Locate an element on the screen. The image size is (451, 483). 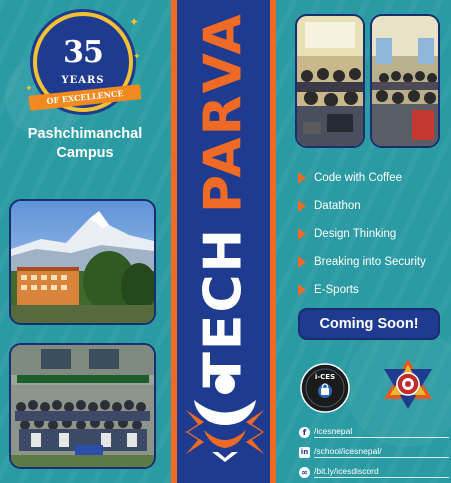
event-item: Breaking into Security is located at coordinates (373, 262).